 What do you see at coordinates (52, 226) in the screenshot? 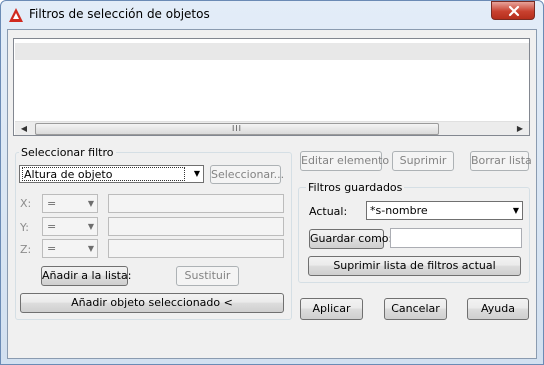
I see `y-operator-value: =` at bounding box center [52, 226].